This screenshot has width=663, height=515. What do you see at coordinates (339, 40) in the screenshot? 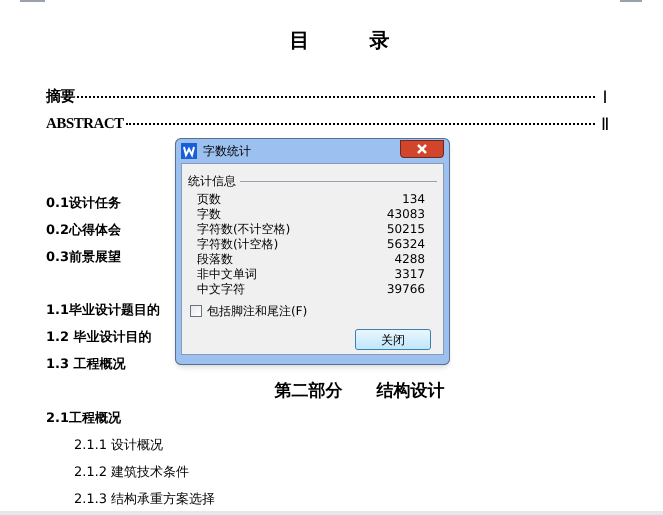
I see `document-title: 目 录` at bounding box center [339, 40].